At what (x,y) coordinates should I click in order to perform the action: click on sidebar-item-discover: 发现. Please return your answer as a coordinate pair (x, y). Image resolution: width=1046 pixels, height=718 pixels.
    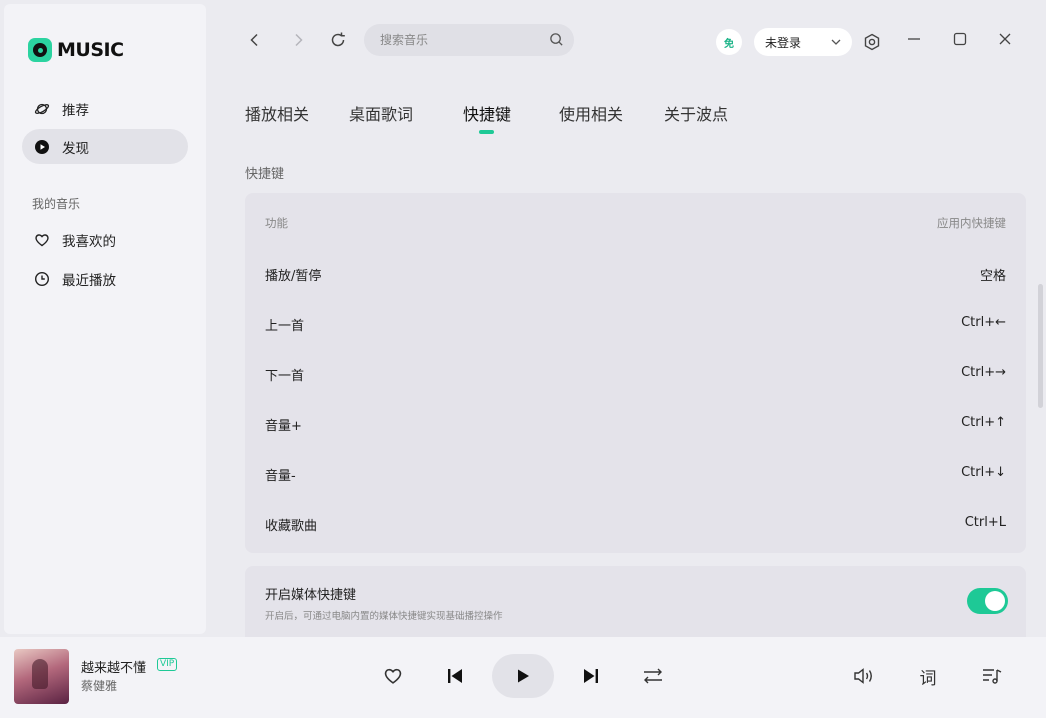
    Looking at the image, I should click on (105, 146).